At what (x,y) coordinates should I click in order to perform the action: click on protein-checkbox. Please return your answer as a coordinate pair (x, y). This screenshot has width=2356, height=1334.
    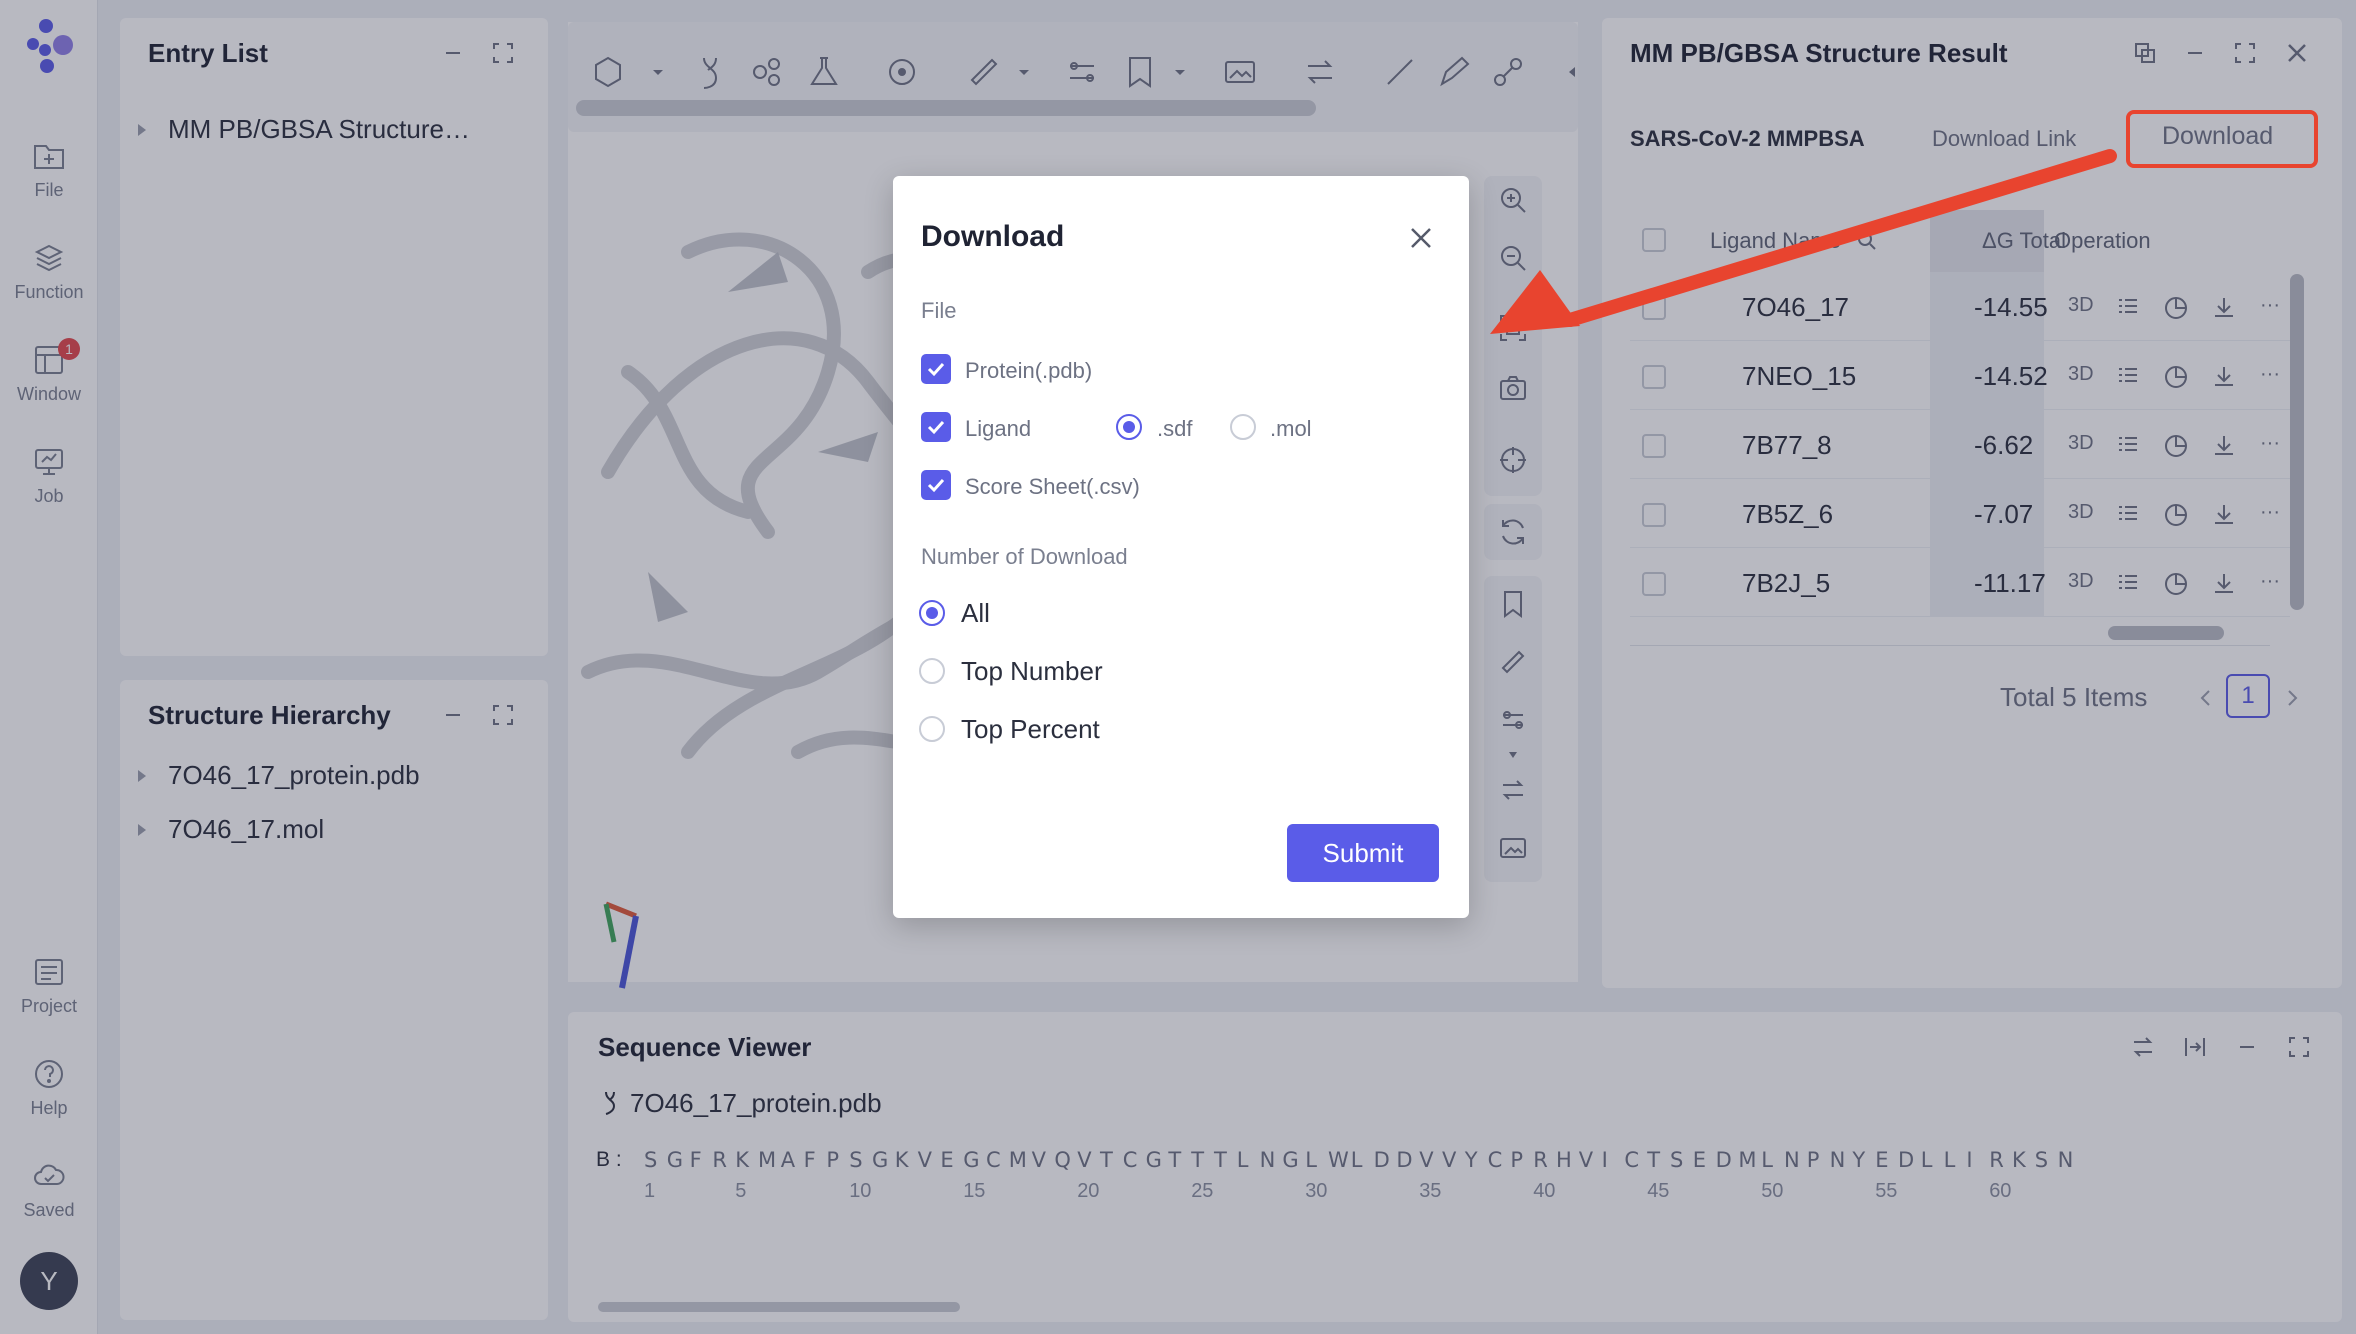
    Looking at the image, I should click on (936, 369).